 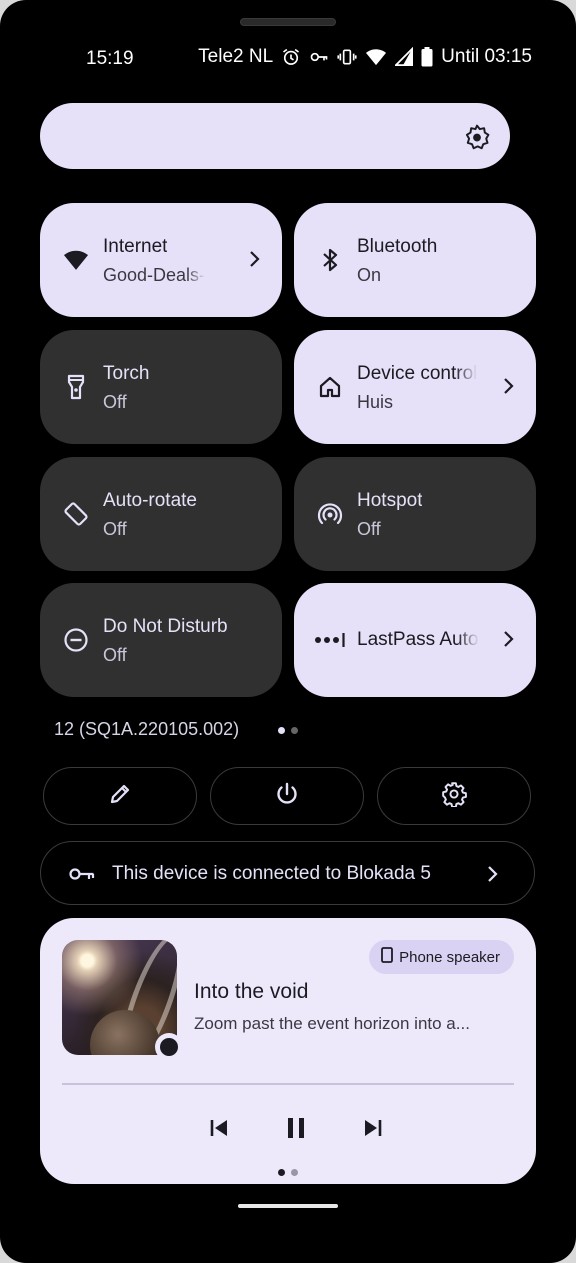 I want to click on power-button, so click(x=287, y=796).